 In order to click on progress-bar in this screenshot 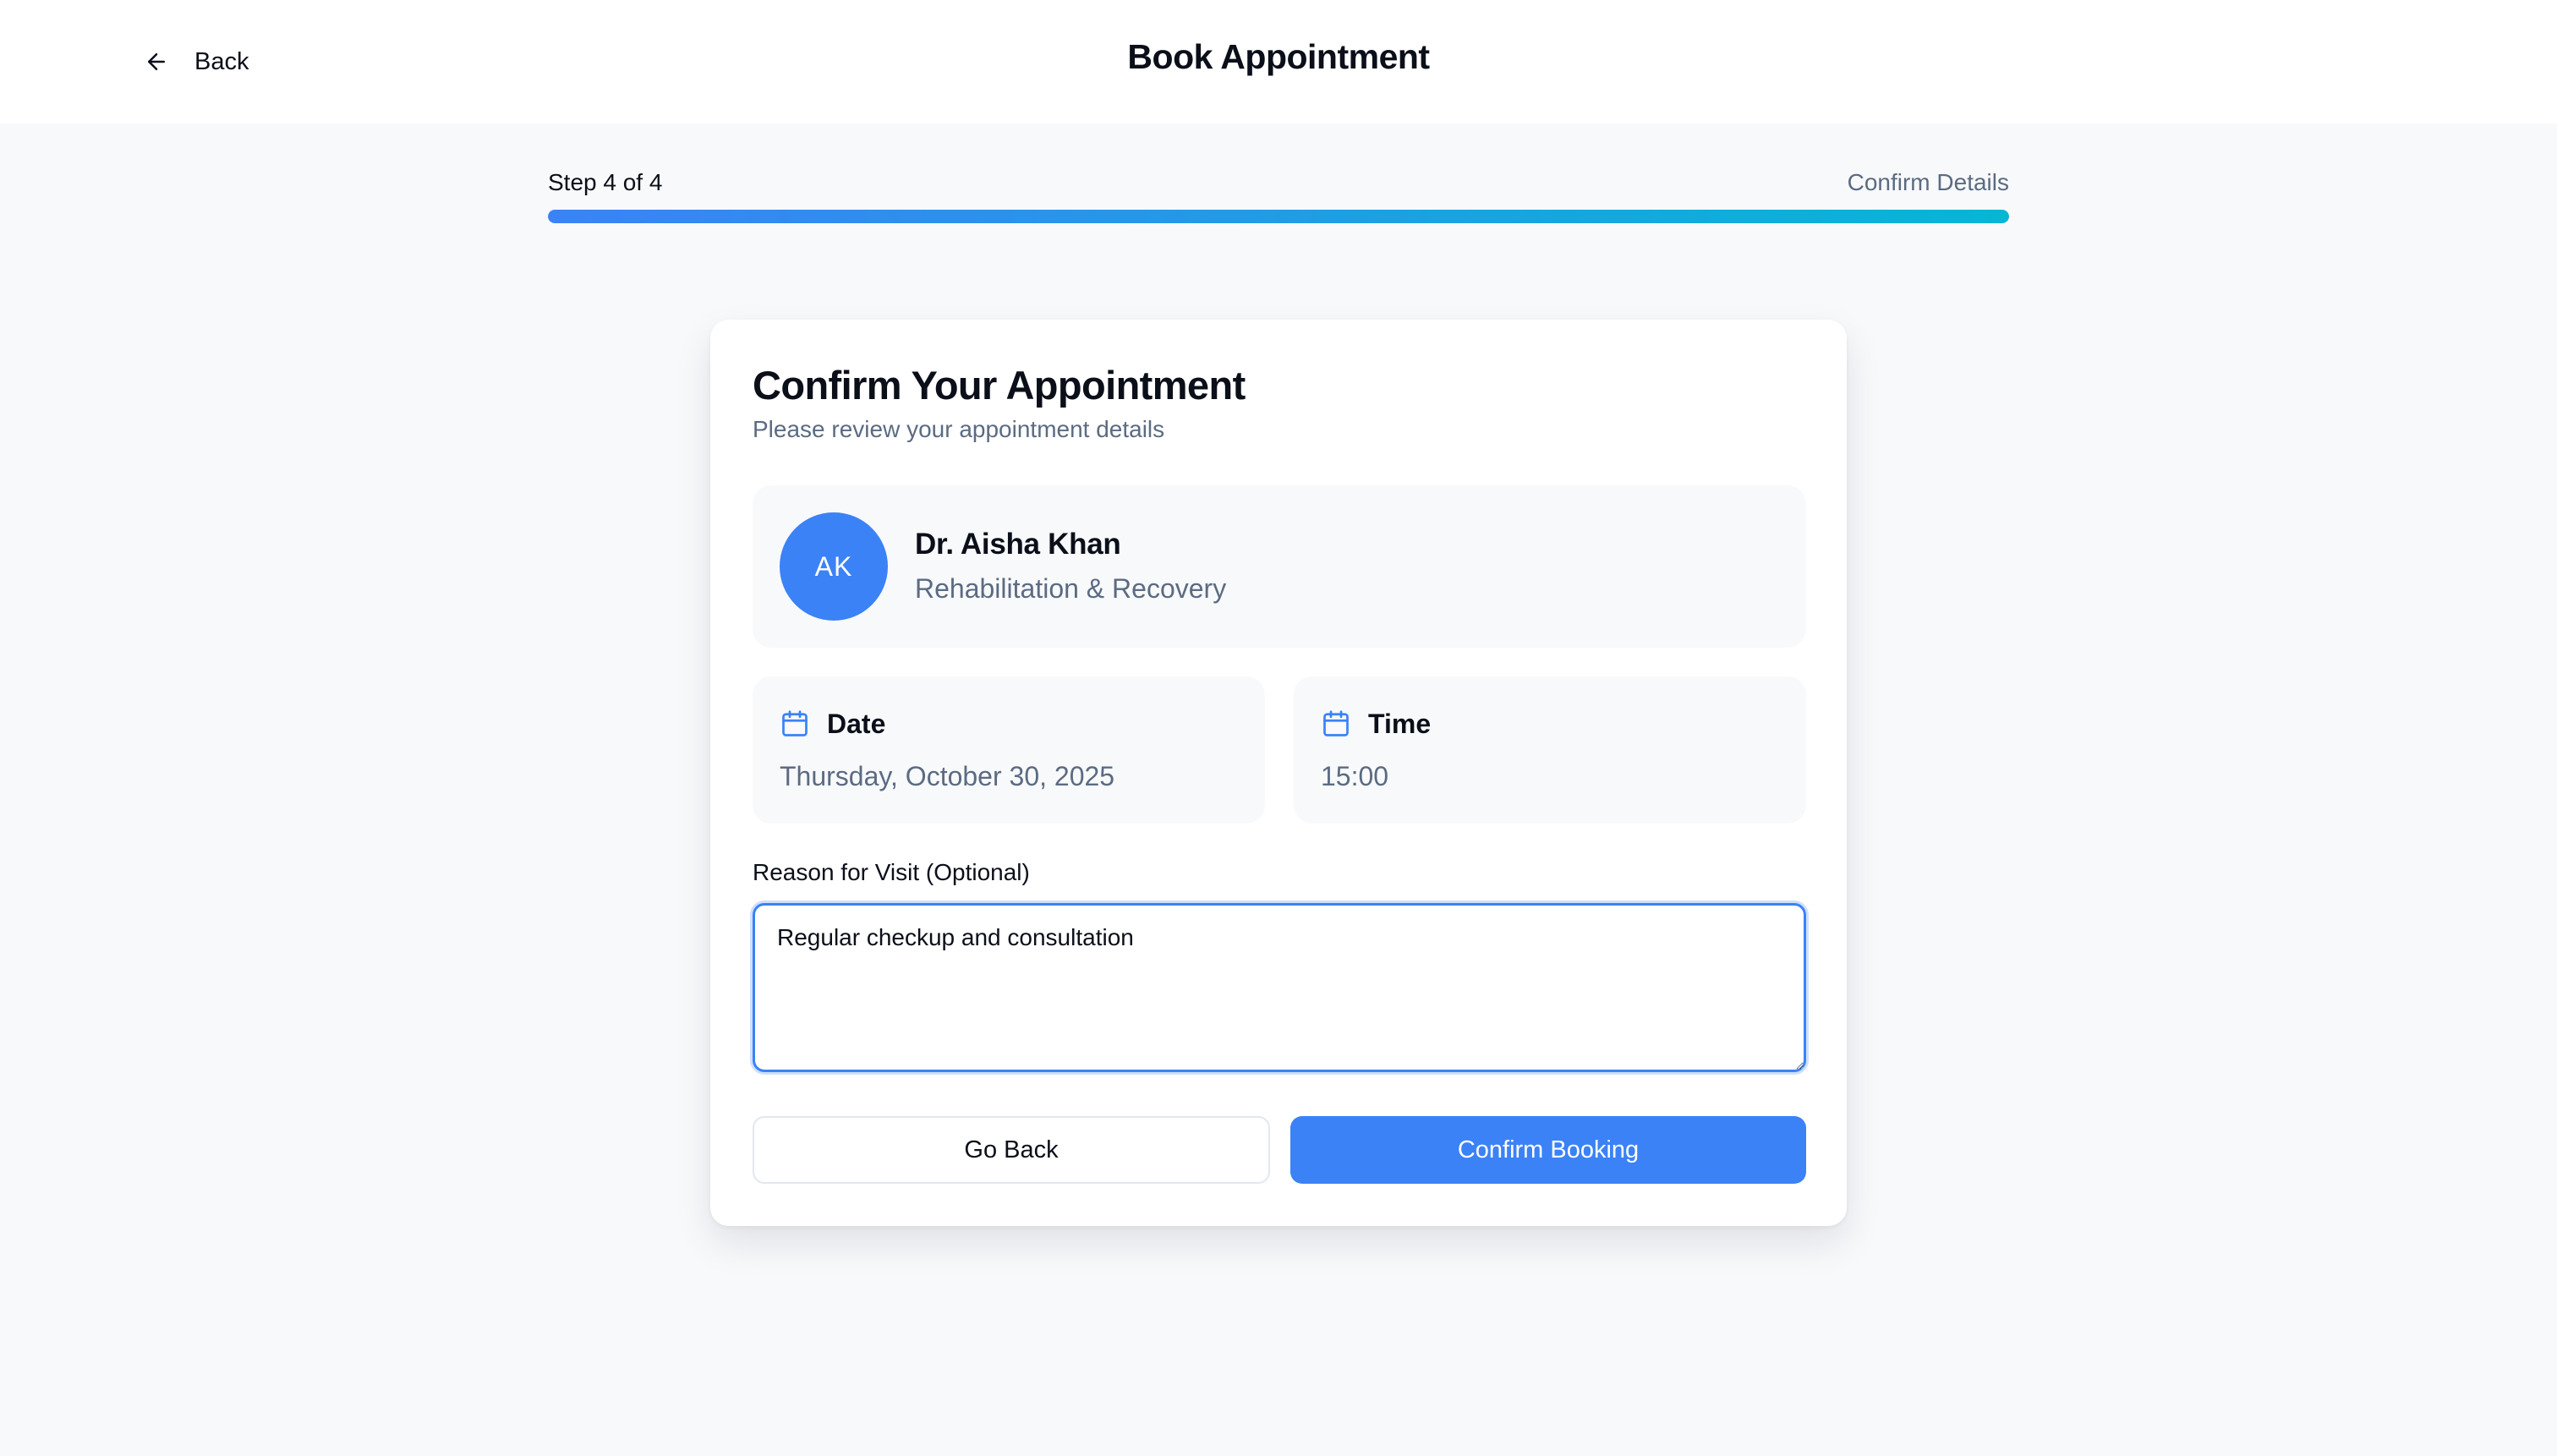, I will do `click(1278, 217)`.